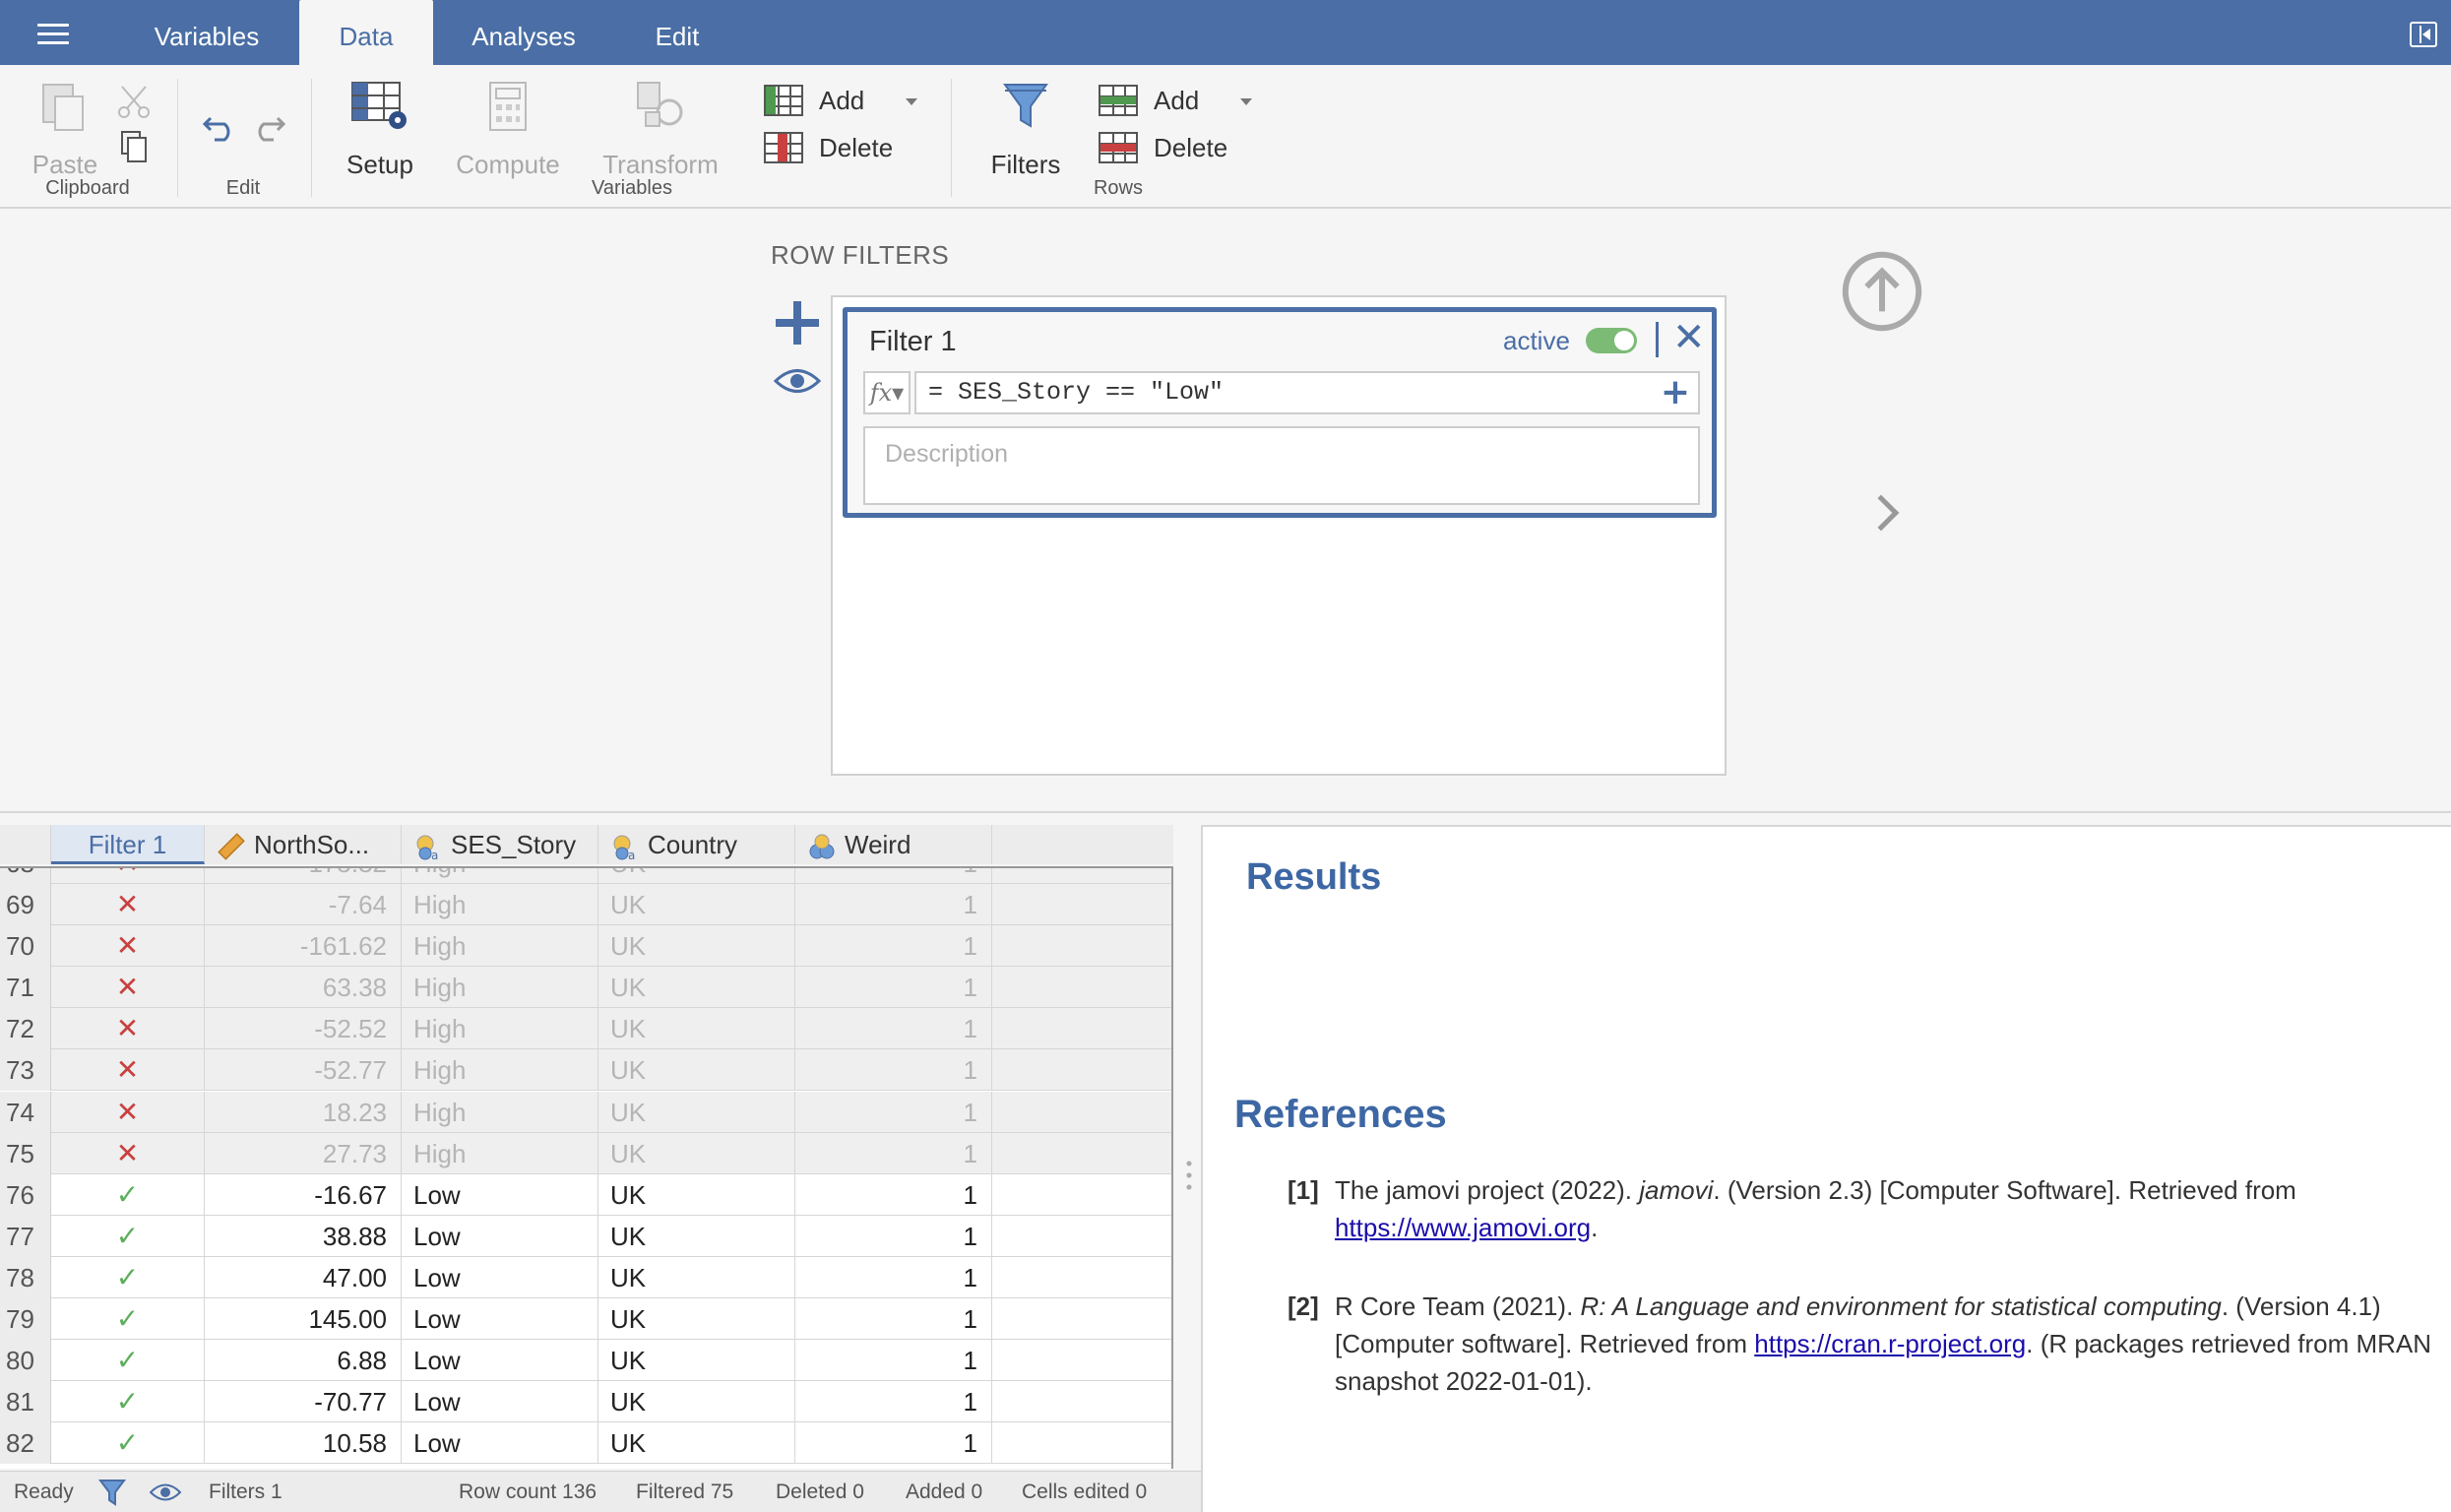 The height and width of the screenshot is (1512, 2451). I want to click on row-number: 69, so click(25, 904).